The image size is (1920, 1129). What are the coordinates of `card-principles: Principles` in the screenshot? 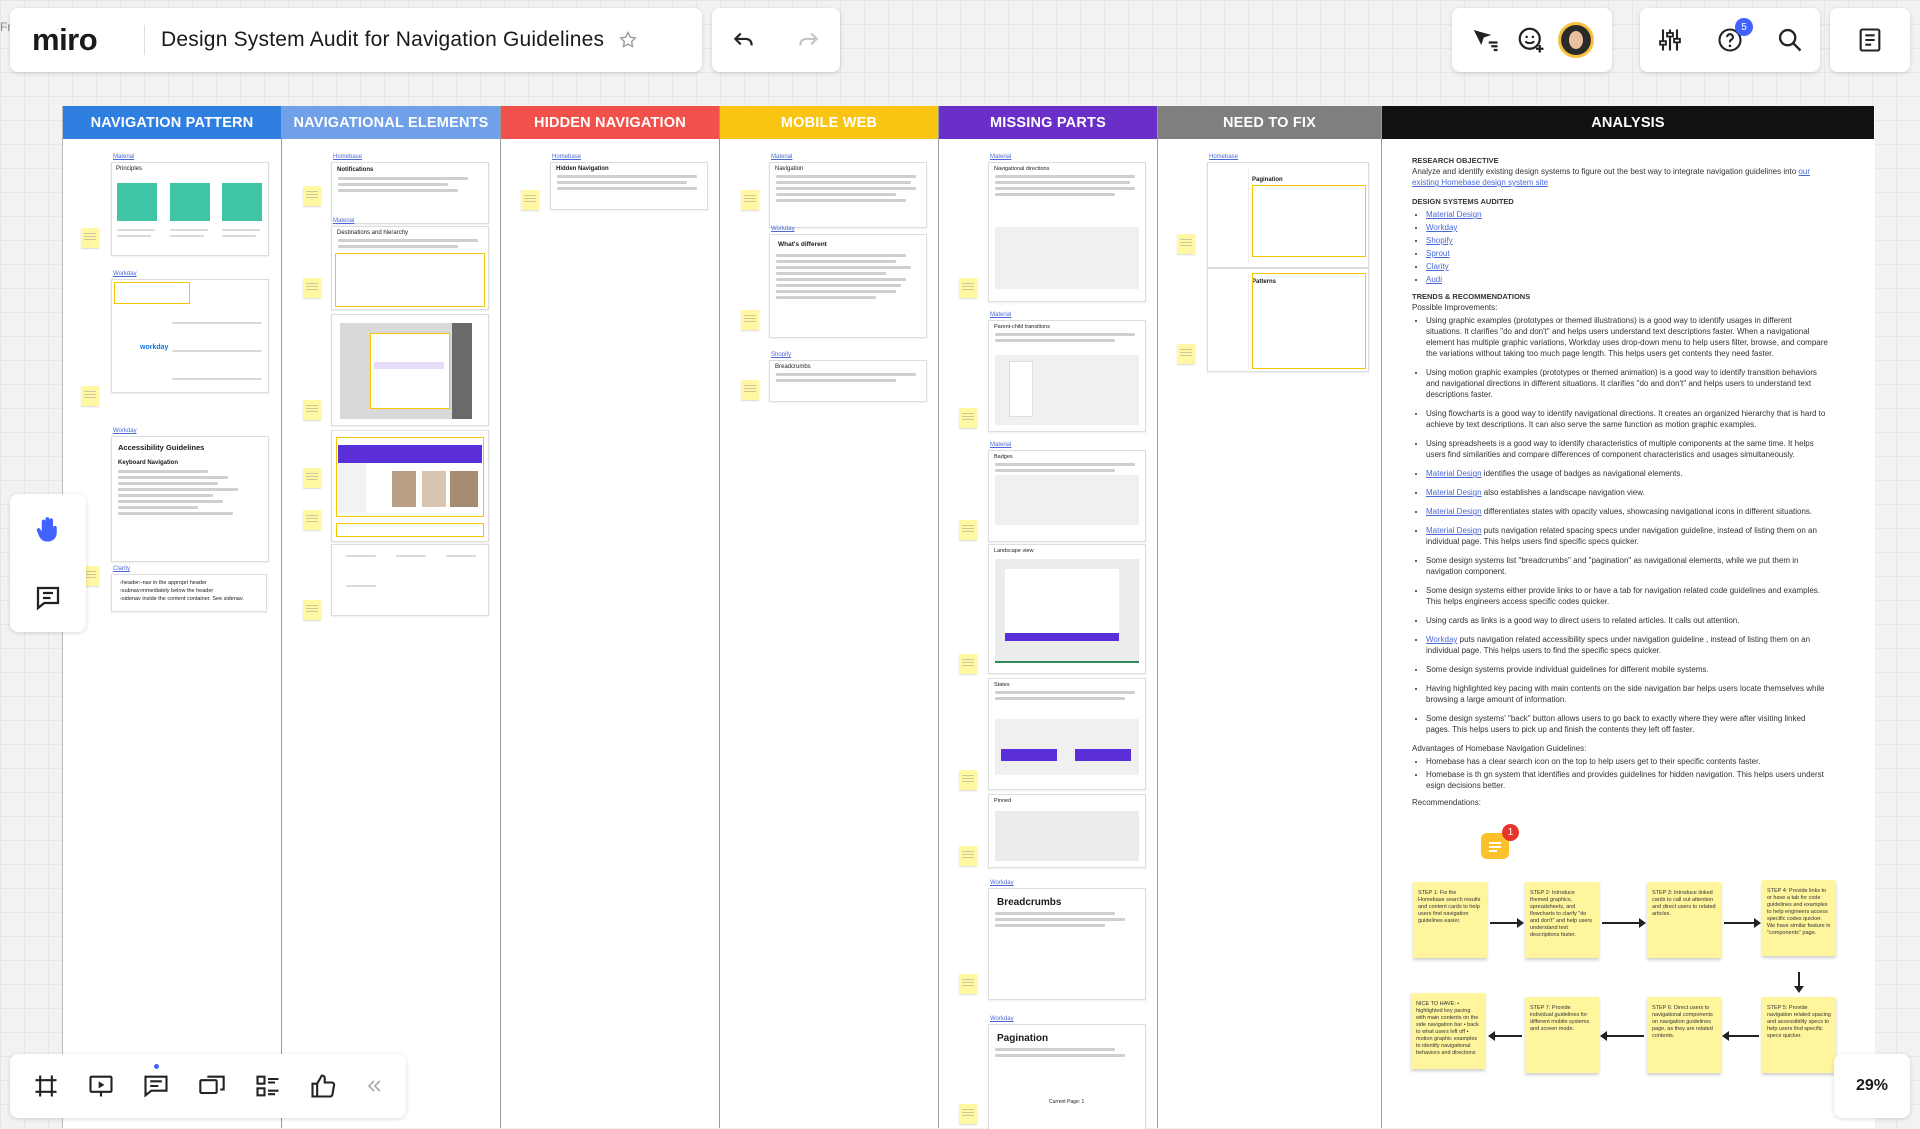 It's located at (190, 209).